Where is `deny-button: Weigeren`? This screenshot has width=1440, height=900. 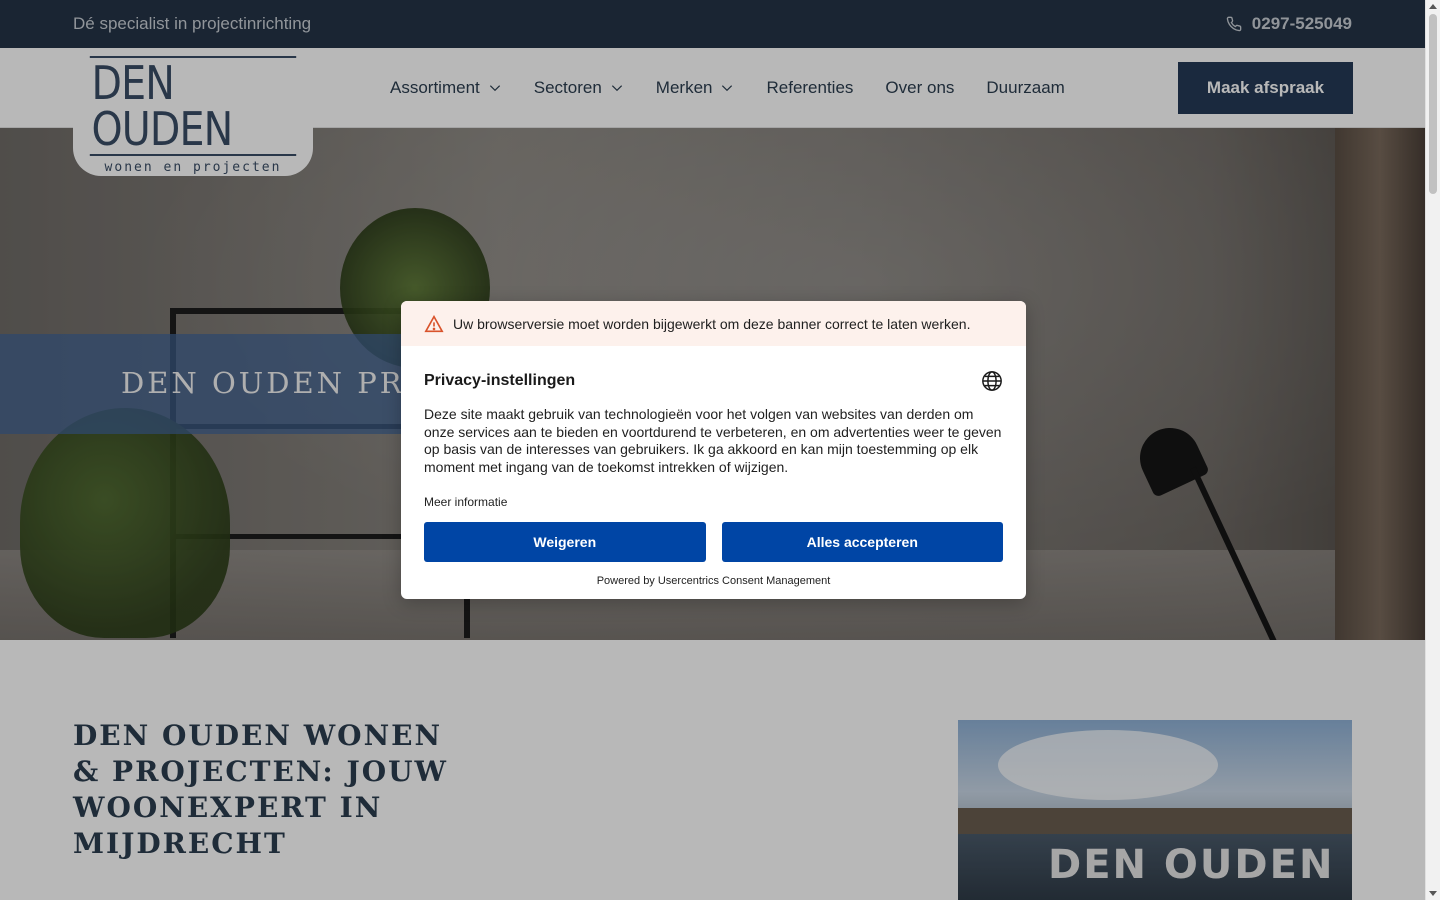 deny-button: Weigeren is located at coordinates (565, 542).